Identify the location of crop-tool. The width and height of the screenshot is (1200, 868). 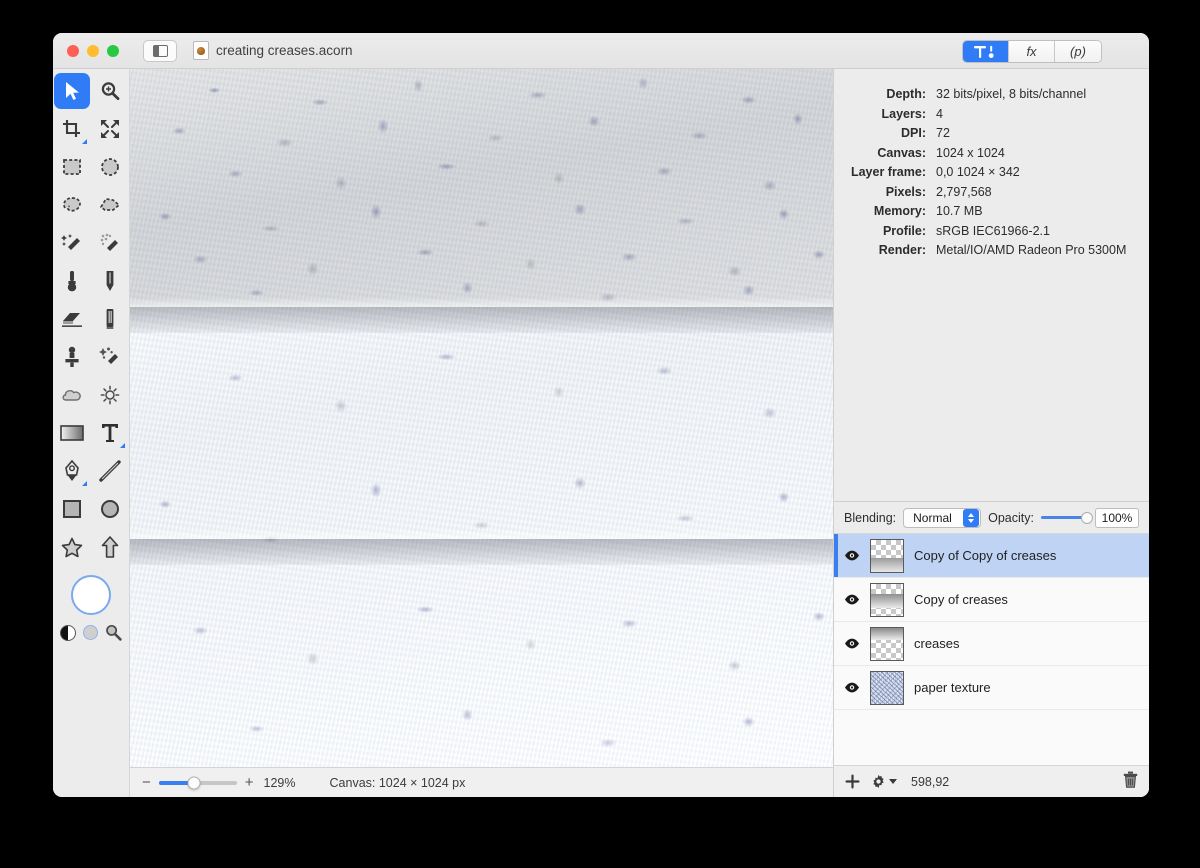
(72, 129).